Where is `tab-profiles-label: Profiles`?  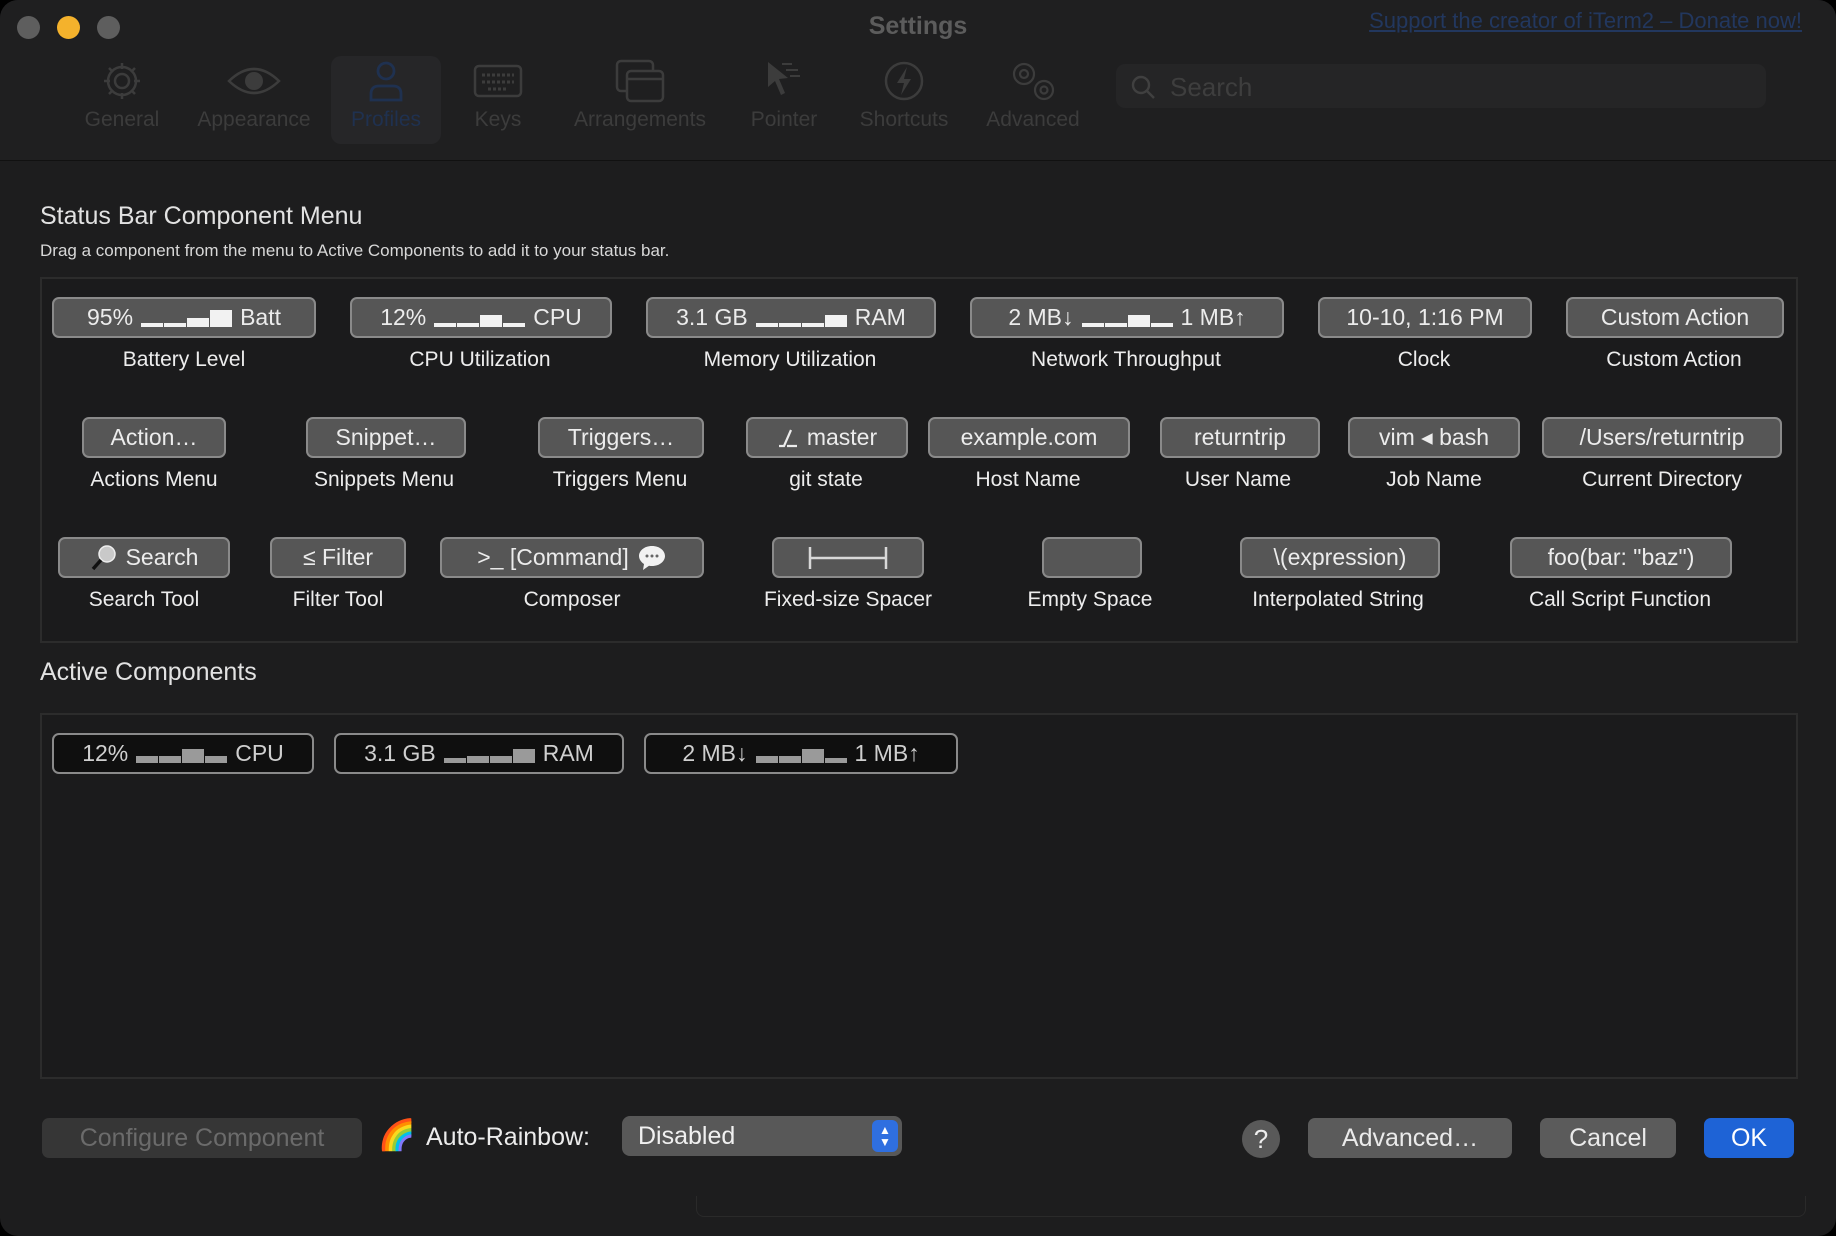 tab-profiles-label: Profiles is located at coordinates (386, 119).